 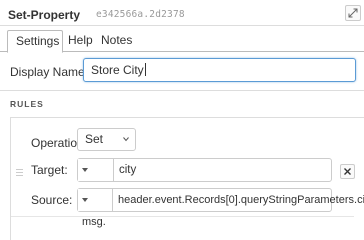 What do you see at coordinates (127, 170) in the screenshot?
I see `target-value: city` at bounding box center [127, 170].